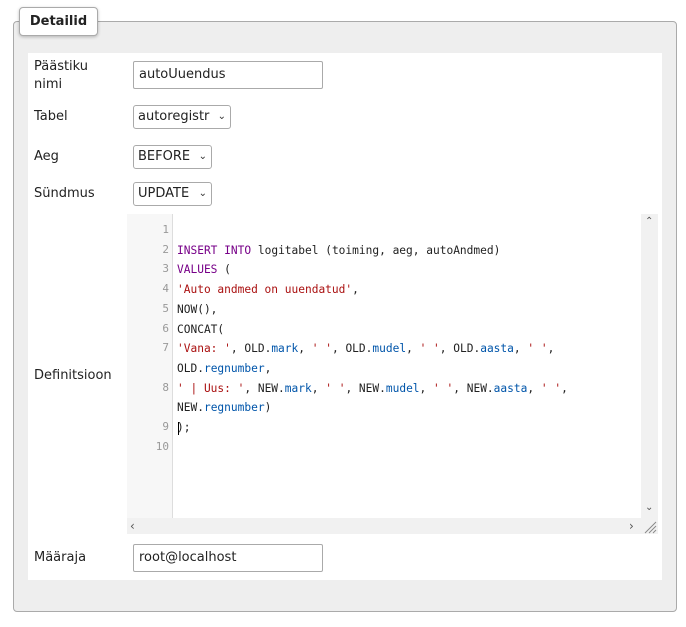 This screenshot has width=686, height=627. What do you see at coordinates (265, 290) in the screenshot?
I see `code-token: 'Auto andmed on uuendatud'` at bounding box center [265, 290].